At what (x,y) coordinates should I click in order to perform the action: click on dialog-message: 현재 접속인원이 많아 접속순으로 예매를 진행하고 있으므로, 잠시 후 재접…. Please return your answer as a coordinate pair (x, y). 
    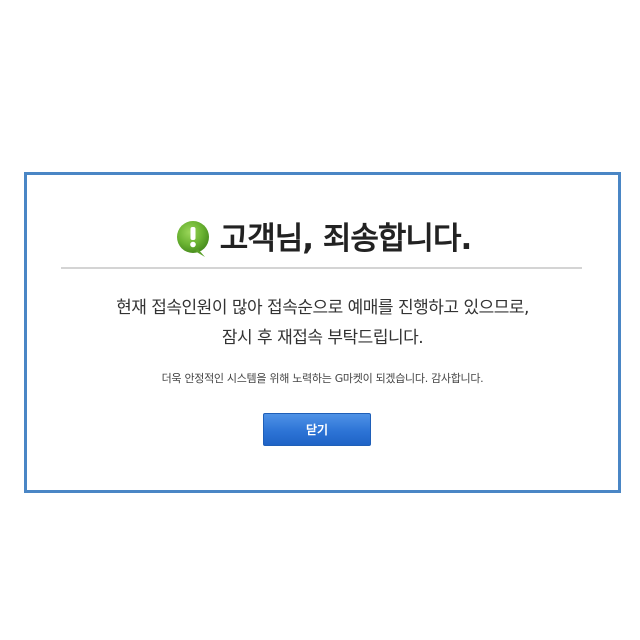
    Looking at the image, I should click on (322, 323).